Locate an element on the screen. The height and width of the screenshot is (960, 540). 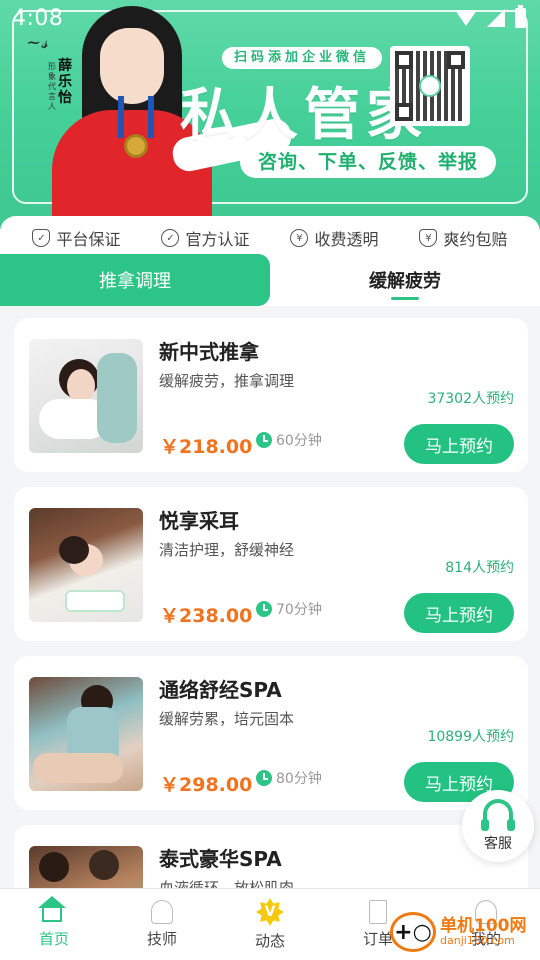
nav-label: 订单 is located at coordinates (377, 939).